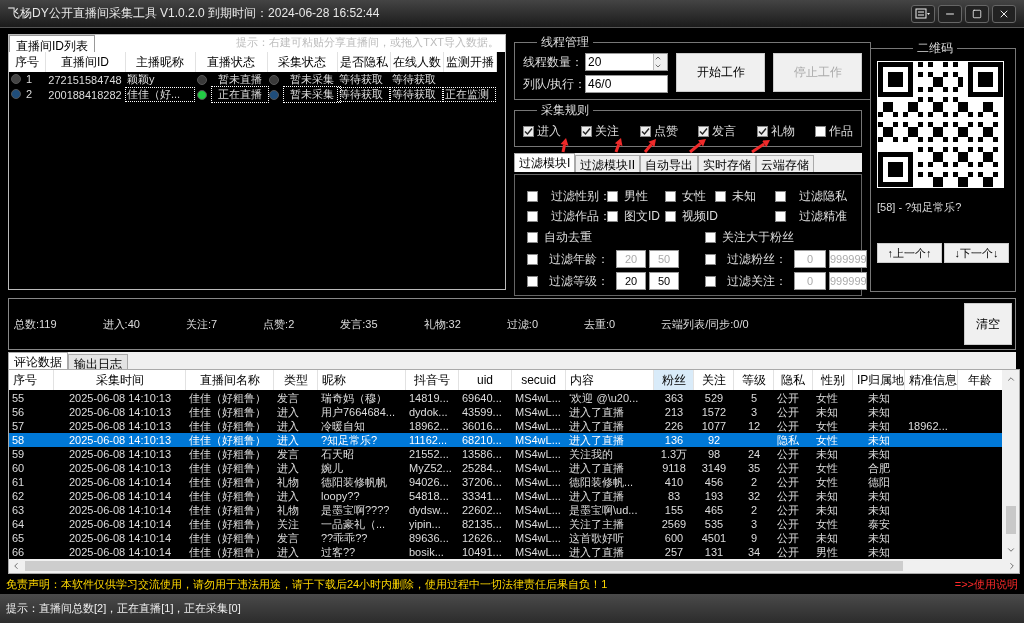 Image resolution: width=1024 pixels, height=623 pixels. What do you see at coordinates (694, 196) in the screenshot?
I see `checkbox-label: 女性` at bounding box center [694, 196].